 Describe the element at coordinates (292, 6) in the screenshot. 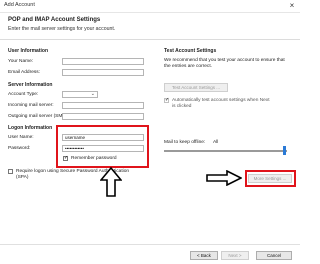

I see `close-icon: ×` at that location.